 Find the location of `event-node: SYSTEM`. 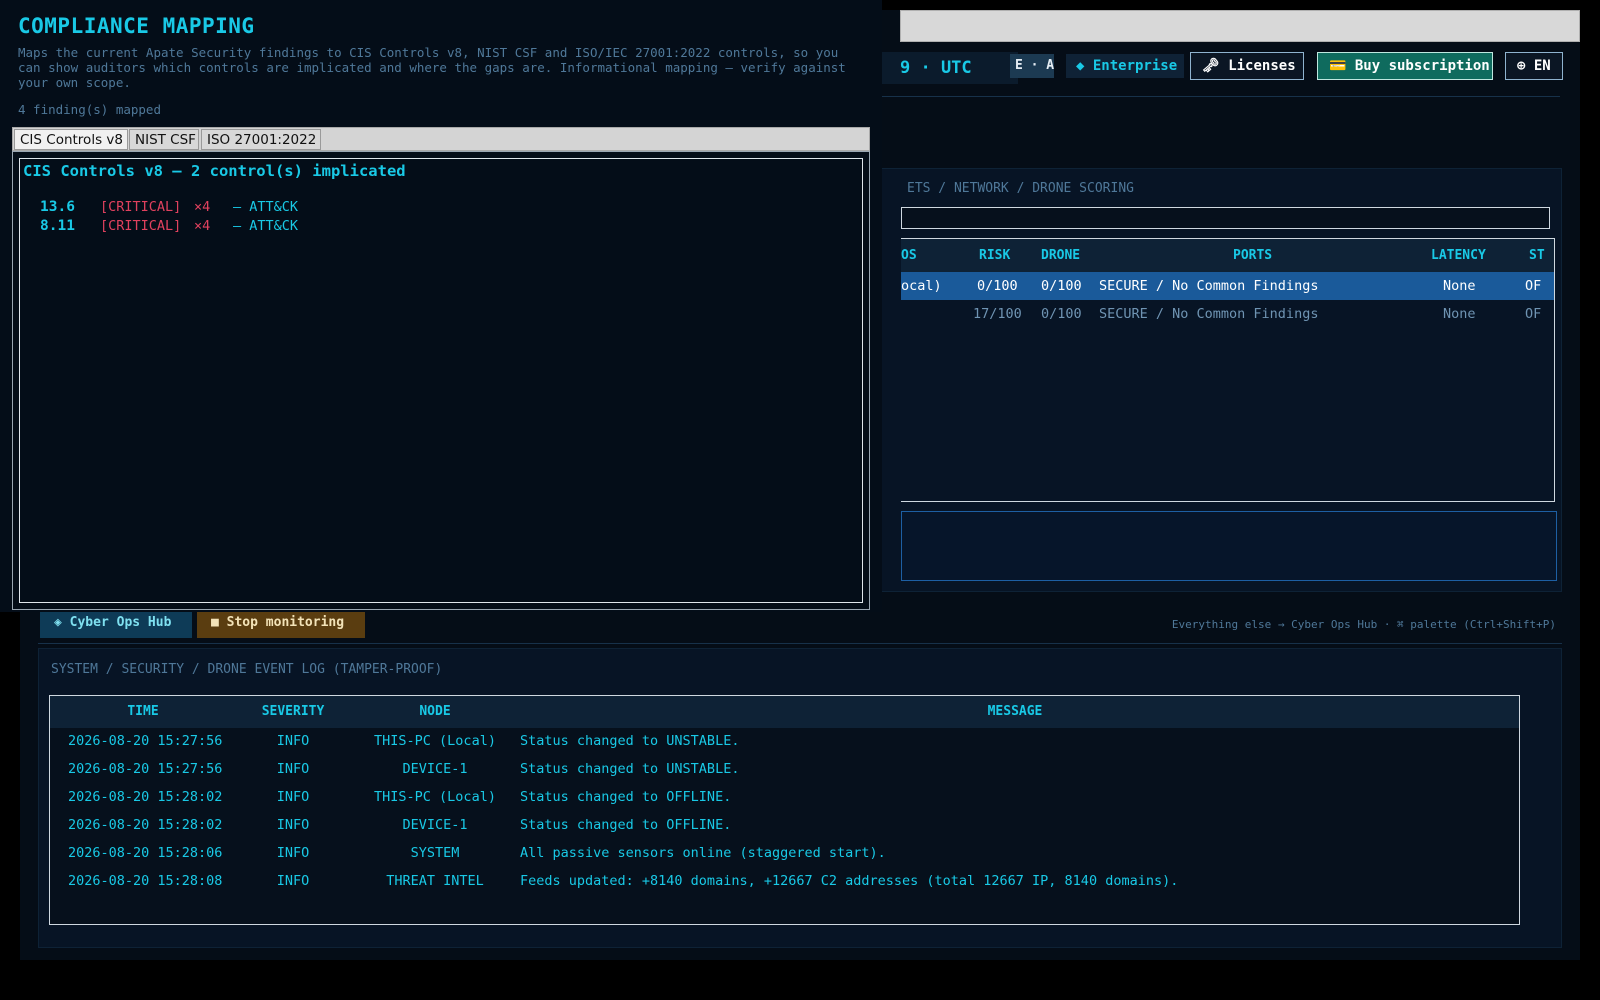

event-node: SYSTEM is located at coordinates (435, 853).